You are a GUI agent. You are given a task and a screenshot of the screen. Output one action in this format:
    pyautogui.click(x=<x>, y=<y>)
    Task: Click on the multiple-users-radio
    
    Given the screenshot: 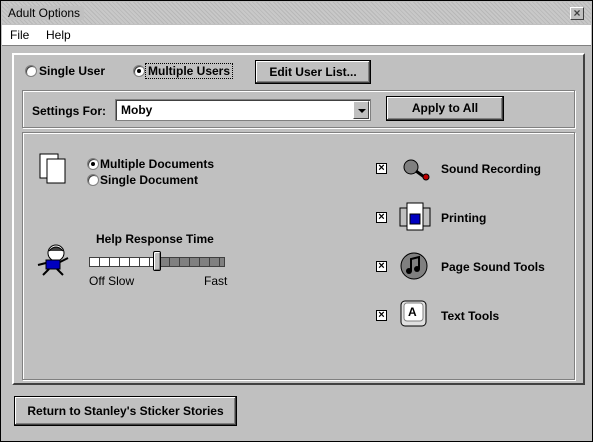 What is the action you would take?
    pyautogui.click(x=139, y=71)
    